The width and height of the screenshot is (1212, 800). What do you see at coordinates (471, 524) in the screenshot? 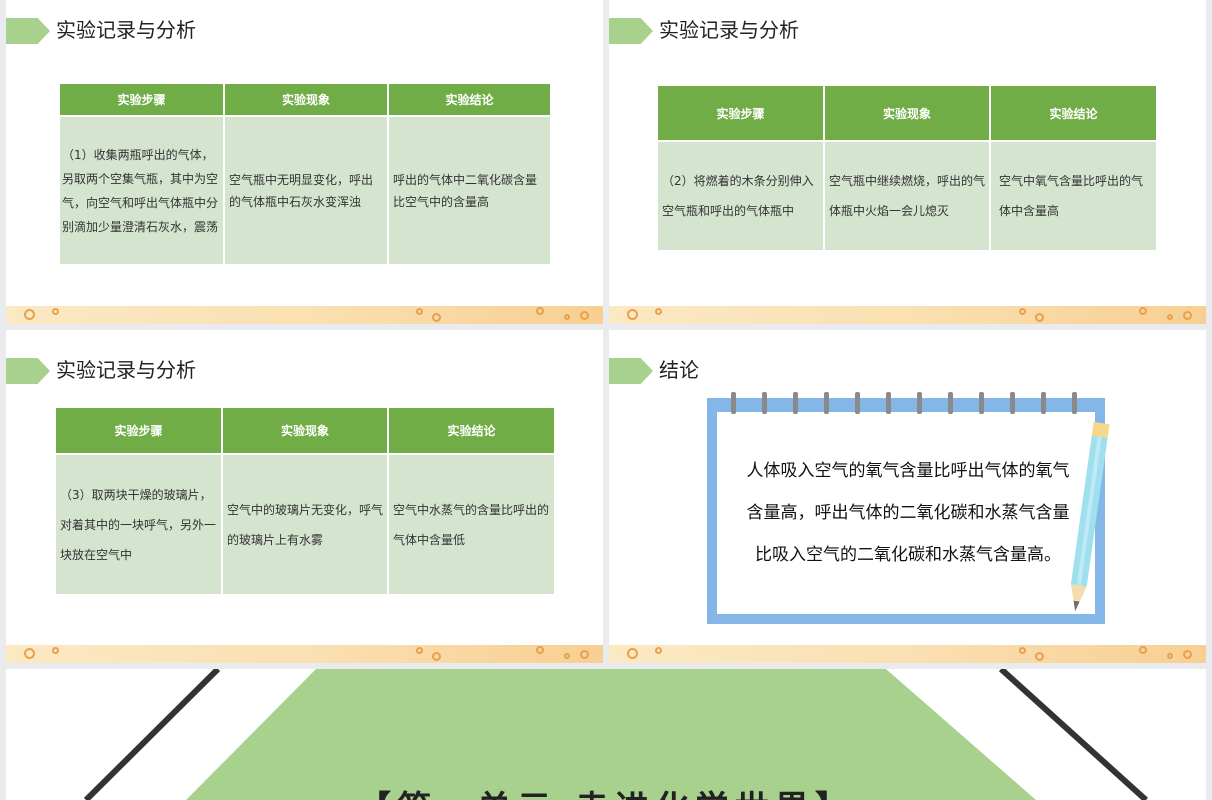
I see `cell-conclusion: 空气中水蒸气的含量比呼出的气体中含量低` at bounding box center [471, 524].